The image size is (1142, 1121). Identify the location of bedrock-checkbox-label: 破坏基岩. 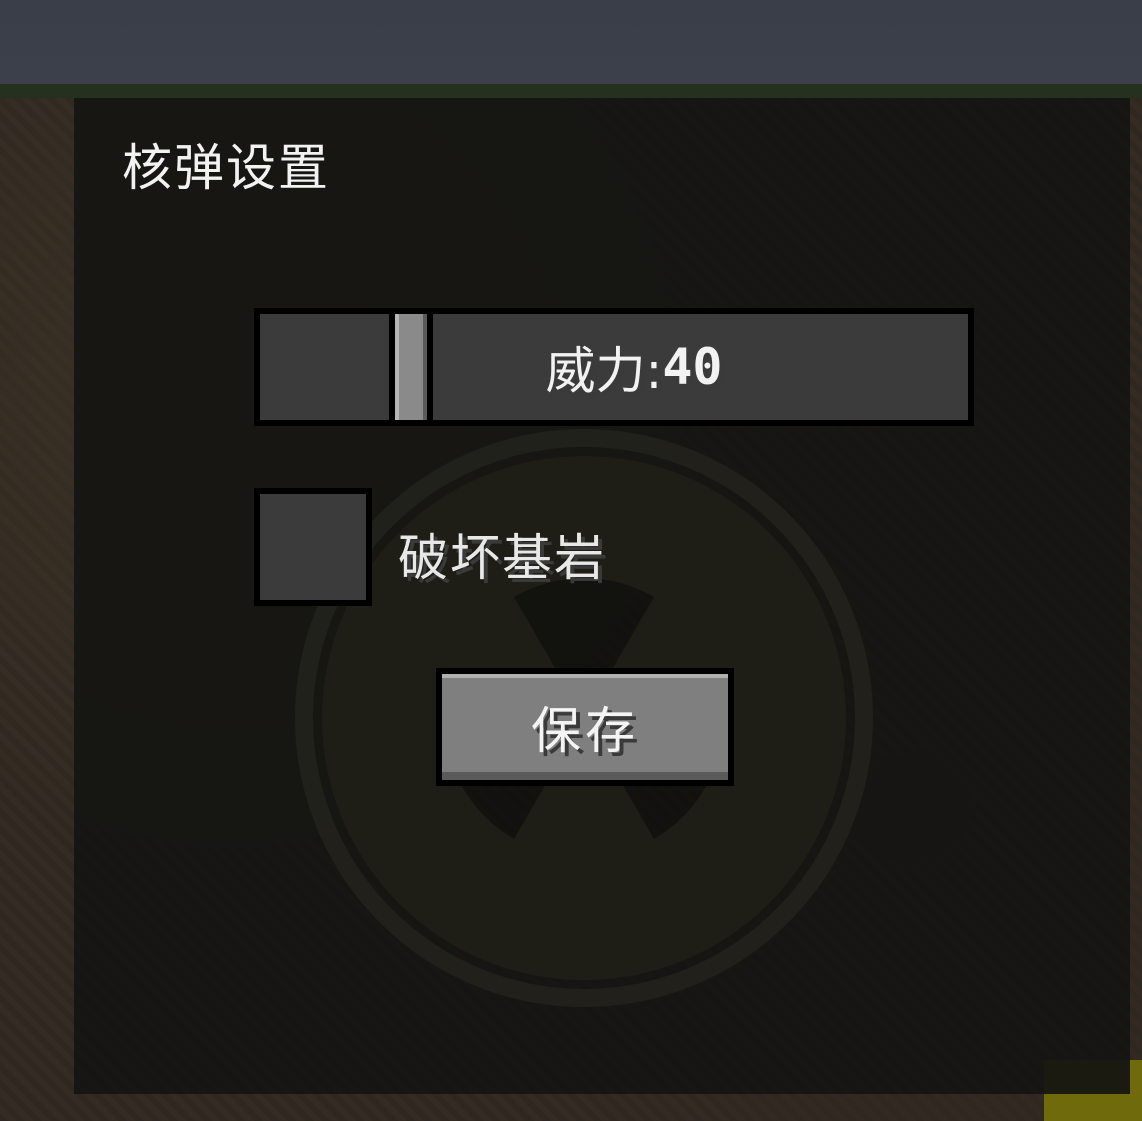
(502, 558).